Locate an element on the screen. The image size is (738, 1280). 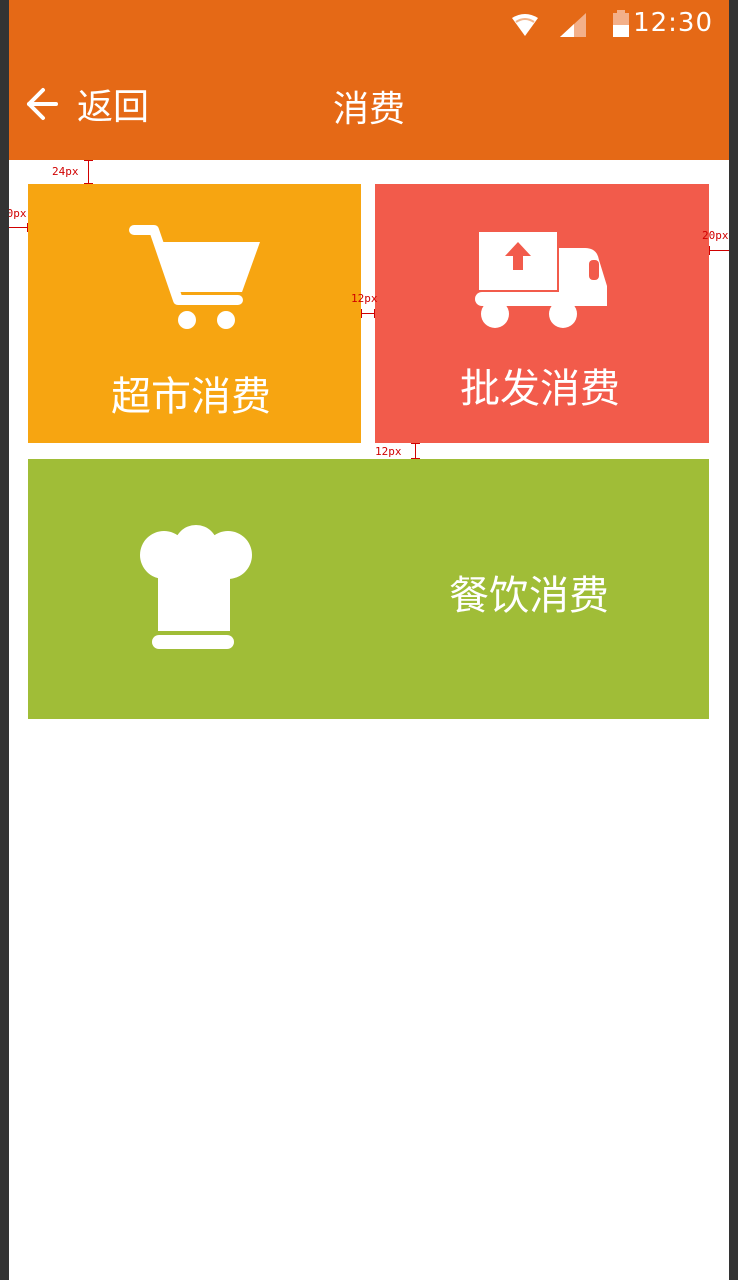
app-bar: 12:30 返回 消费 is located at coordinates (369, 80).